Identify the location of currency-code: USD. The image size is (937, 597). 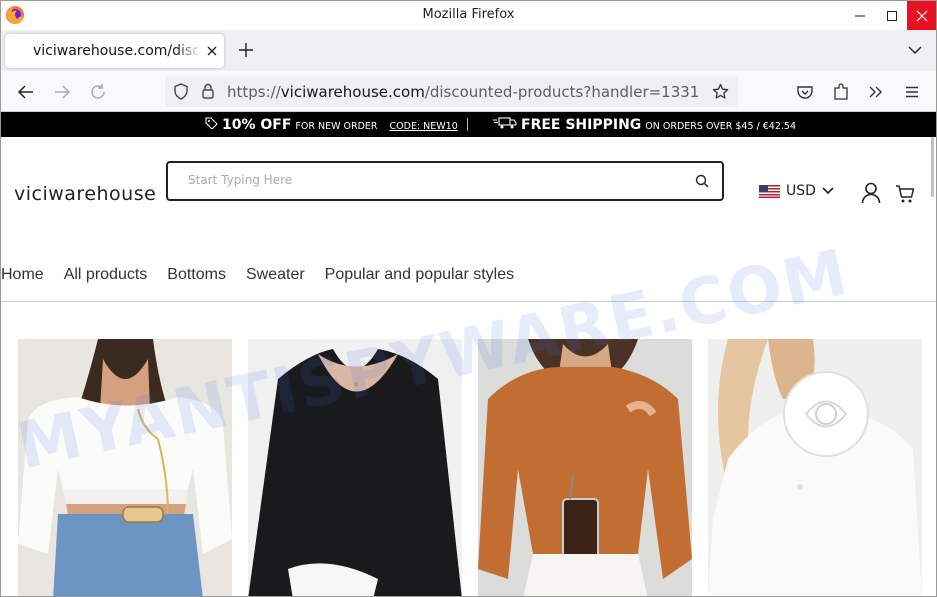
(801, 191).